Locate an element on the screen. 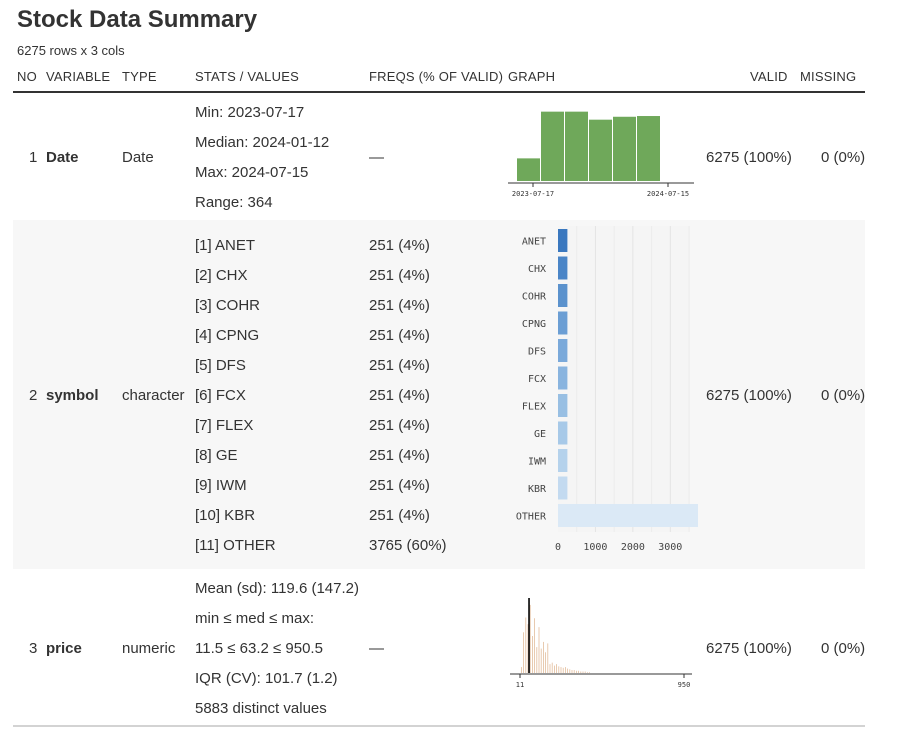 The width and height of the screenshot is (897, 737). row-no: 1 is located at coordinates (33, 157).